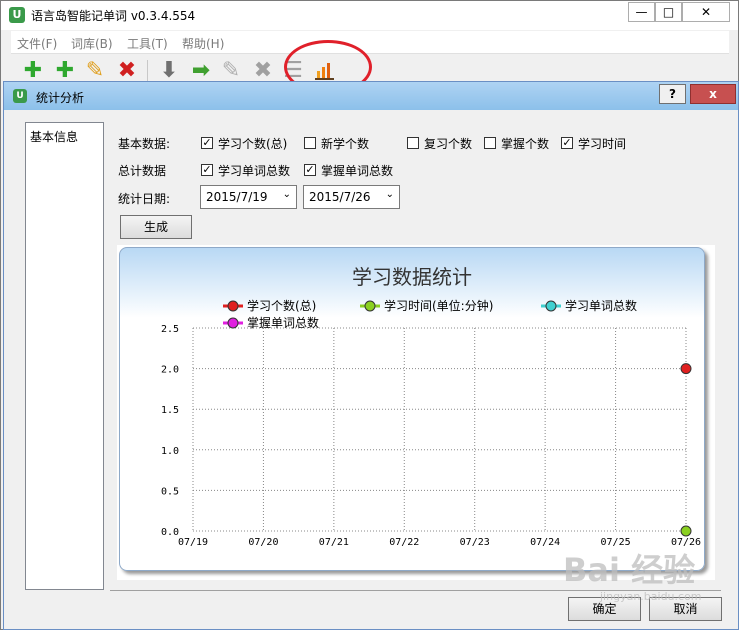 This screenshot has height=630, width=739. I want to click on checkbox-study-count: ✓, so click(207, 143).